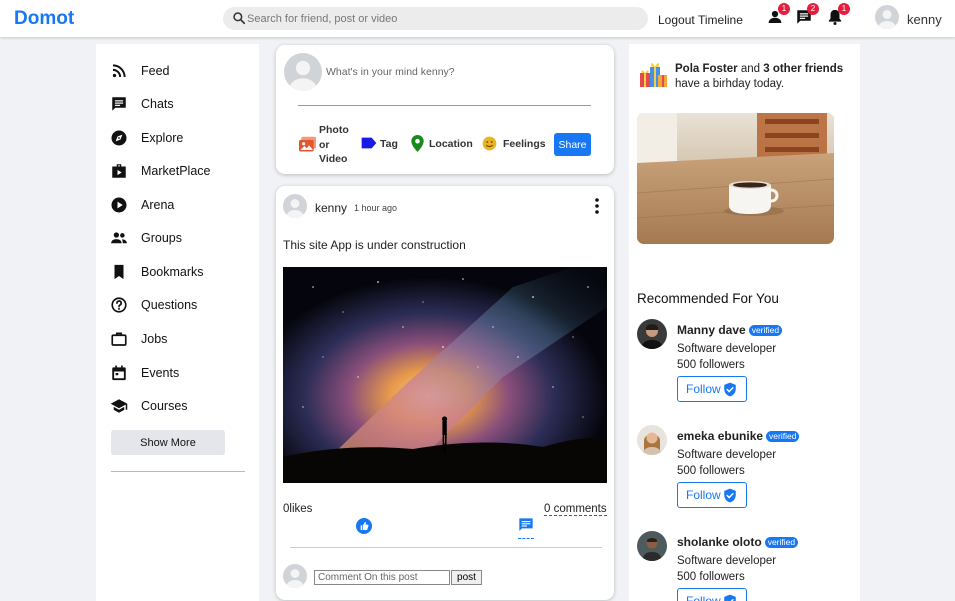 The image size is (955, 601). I want to click on sidebar-item-jobs: Jobs, so click(180, 339).